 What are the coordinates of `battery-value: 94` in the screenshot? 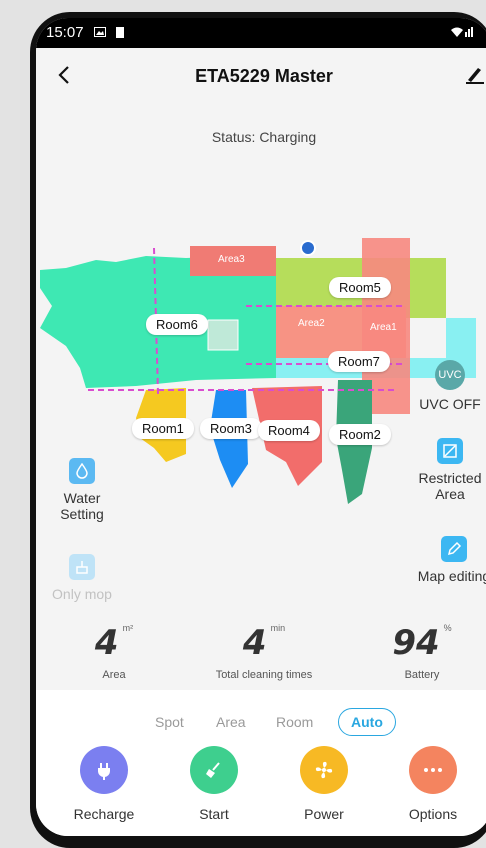 It's located at (416, 643).